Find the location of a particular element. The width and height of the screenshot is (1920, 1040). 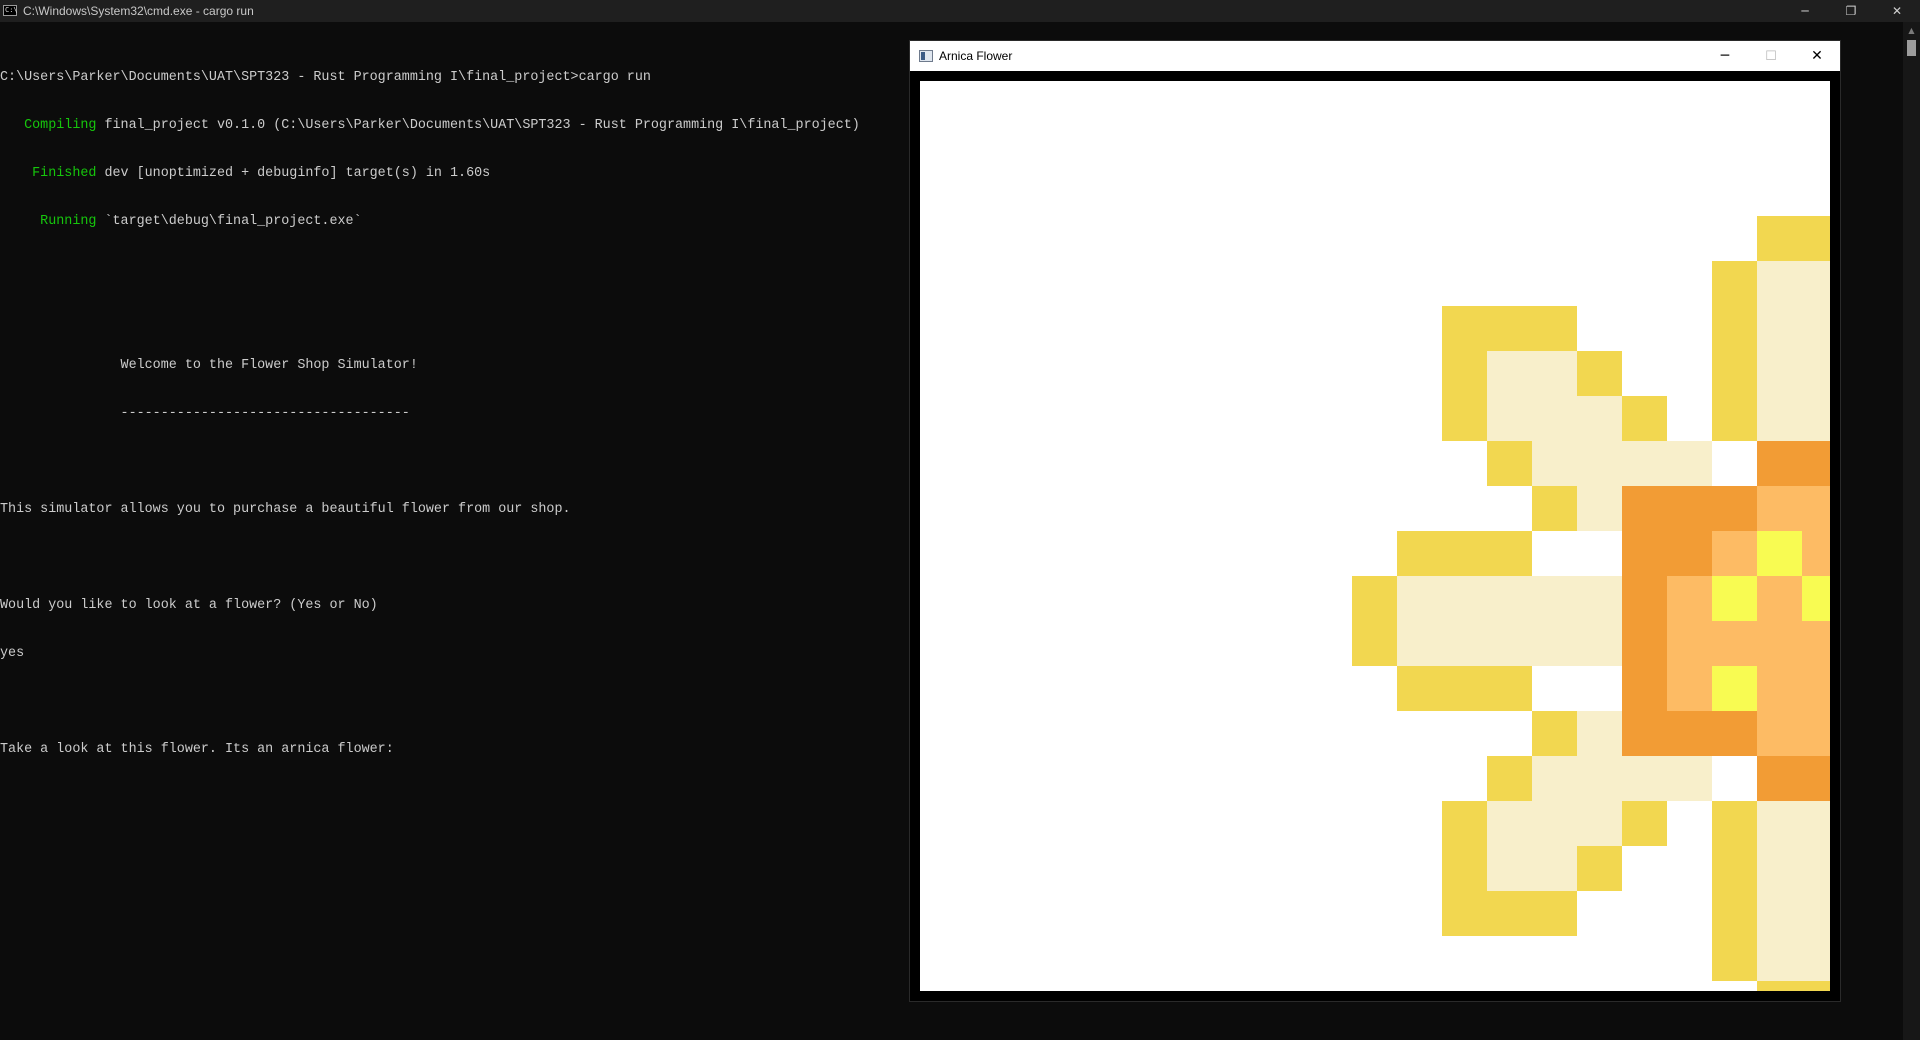

console-window-controls: ─ ❐ ✕ is located at coordinates (1851, 11).